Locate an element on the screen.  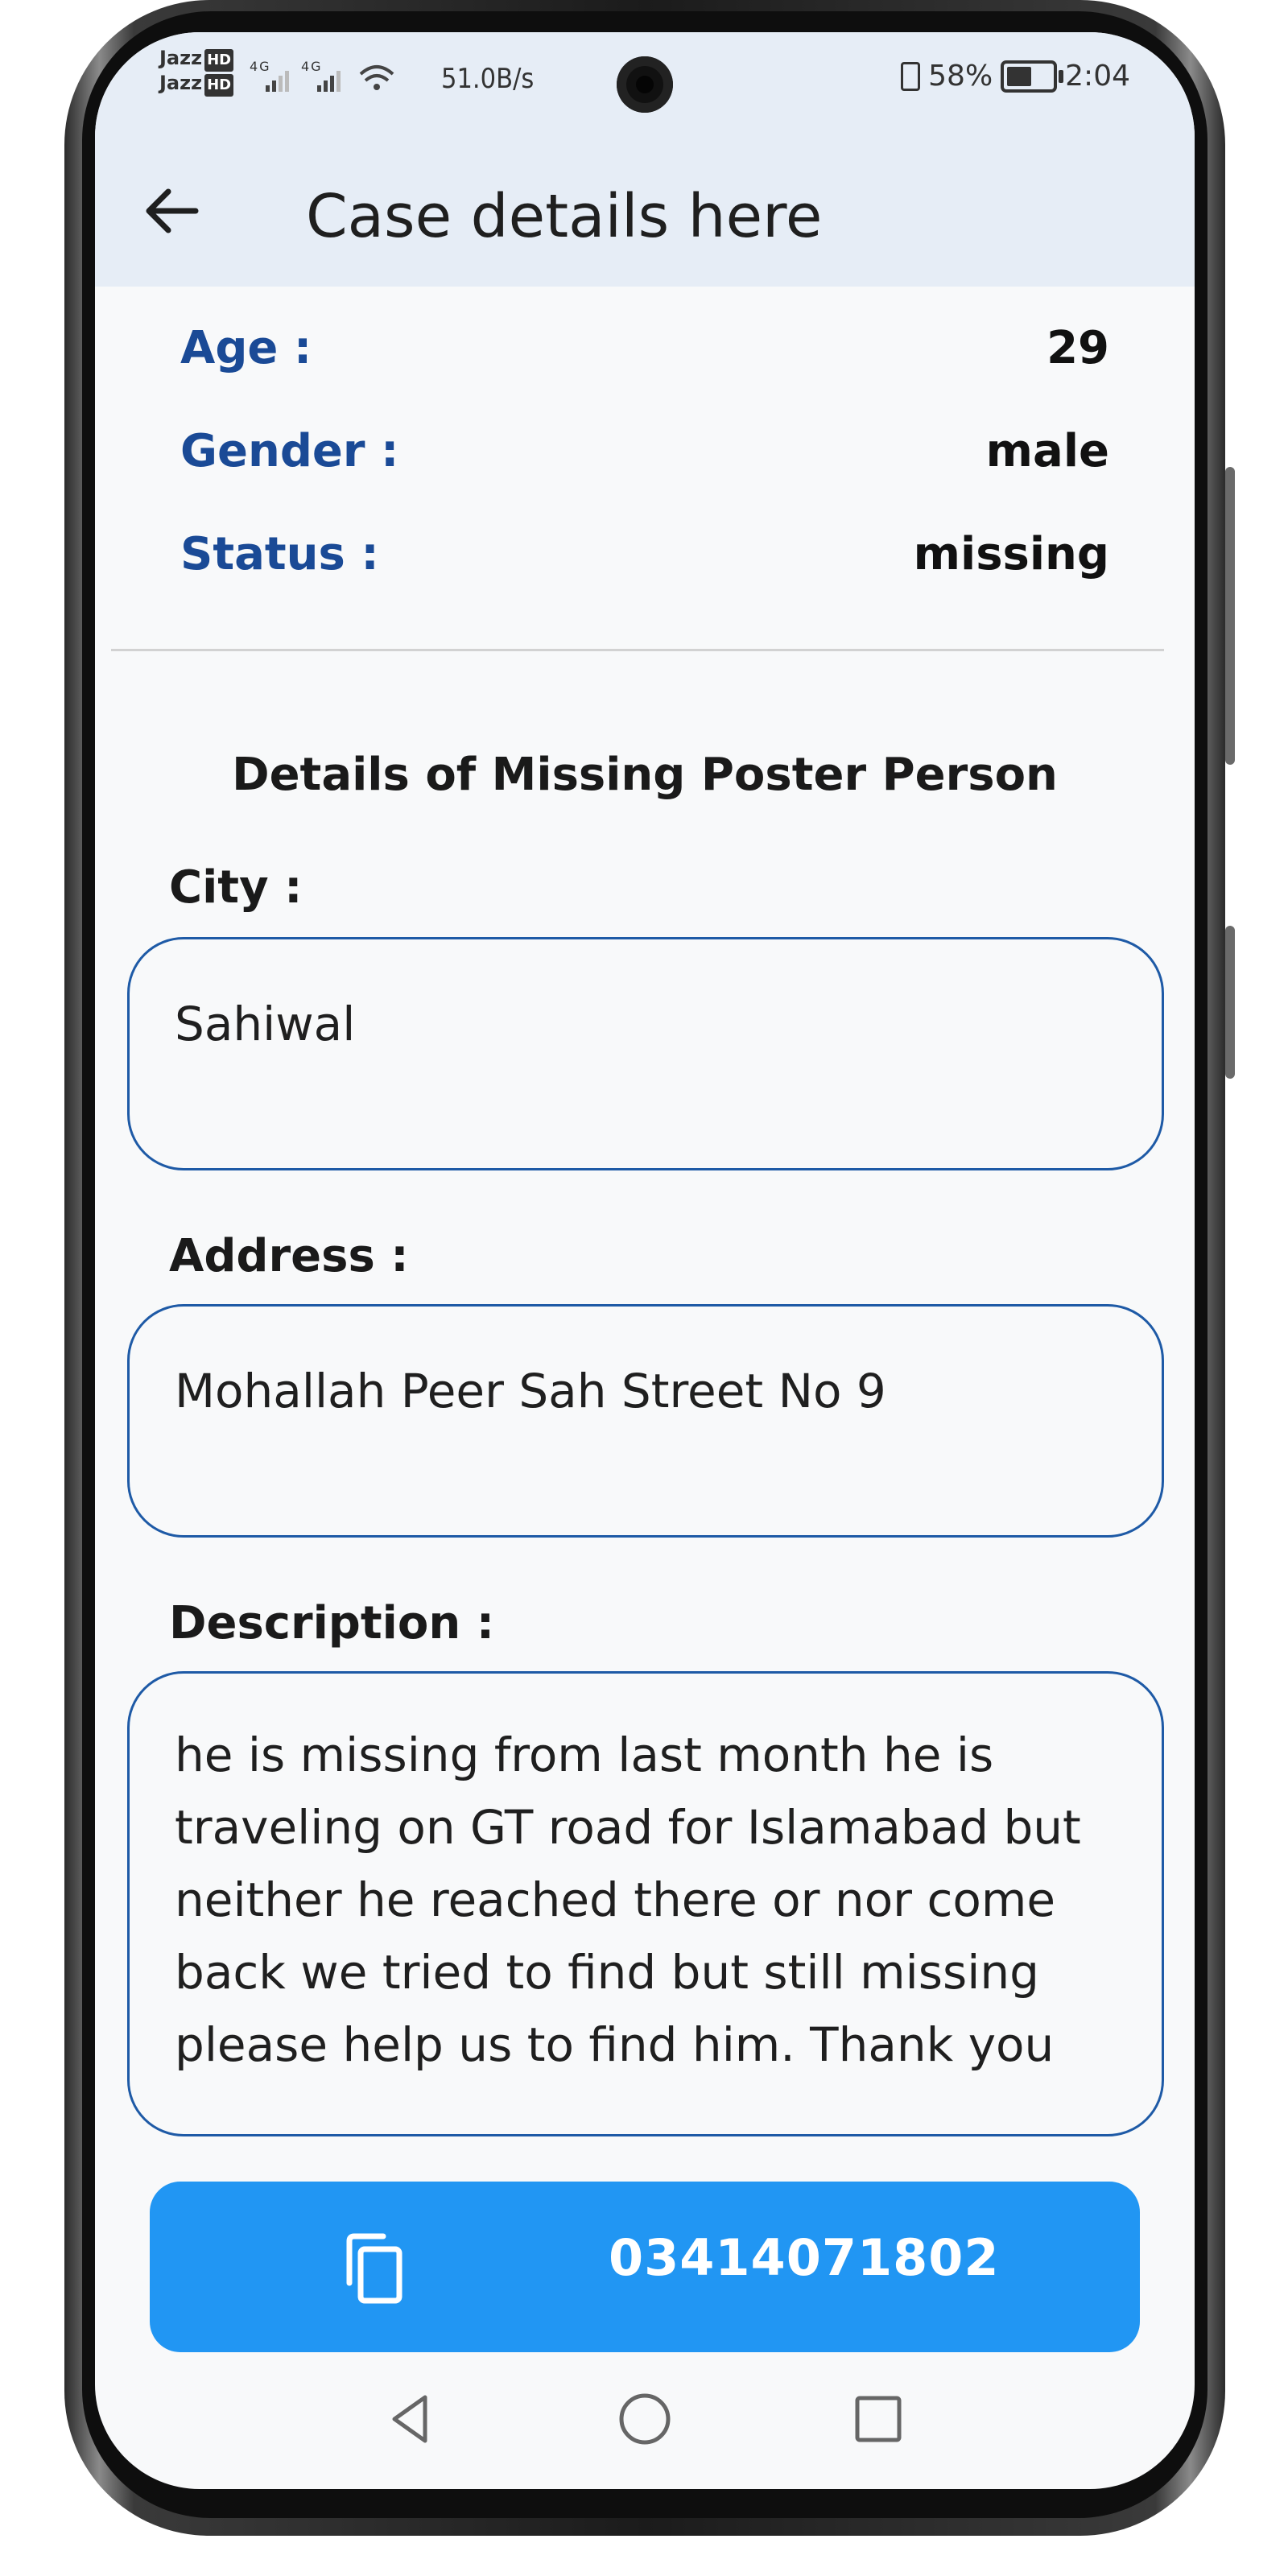
carrier-info: Jazz HD Jazz HD is located at coordinates (196, 72).